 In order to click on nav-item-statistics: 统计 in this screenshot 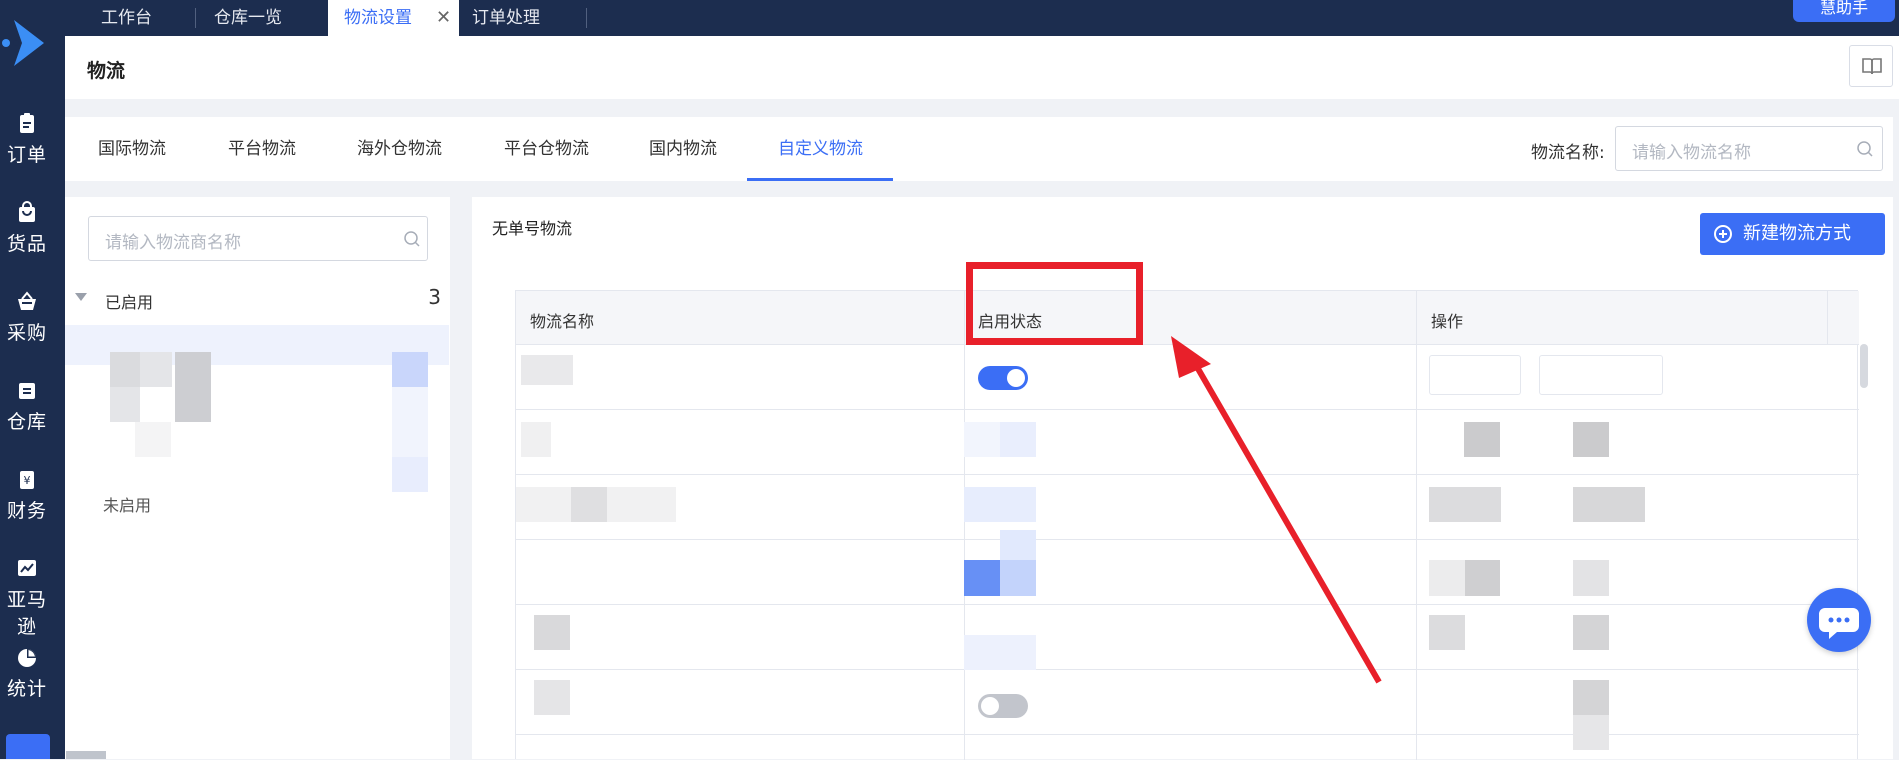, I will do `click(27, 686)`.